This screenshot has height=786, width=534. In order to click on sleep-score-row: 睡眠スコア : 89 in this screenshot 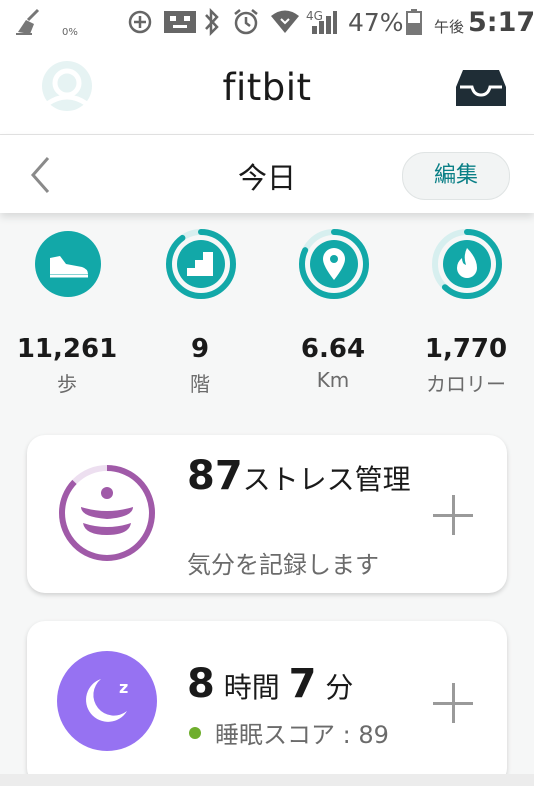, I will do `click(289, 732)`.